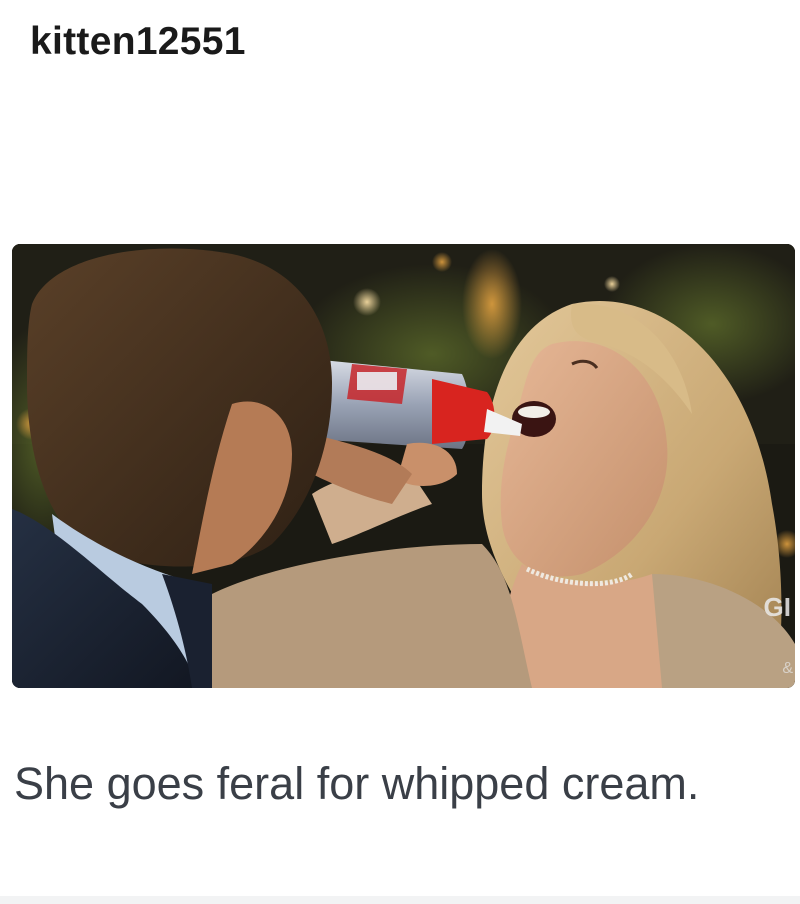 Image resolution: width=800 pixels, height=904 pixels. I want to click on post-caption: She goes feral for whipped cream., so click(357, 783).